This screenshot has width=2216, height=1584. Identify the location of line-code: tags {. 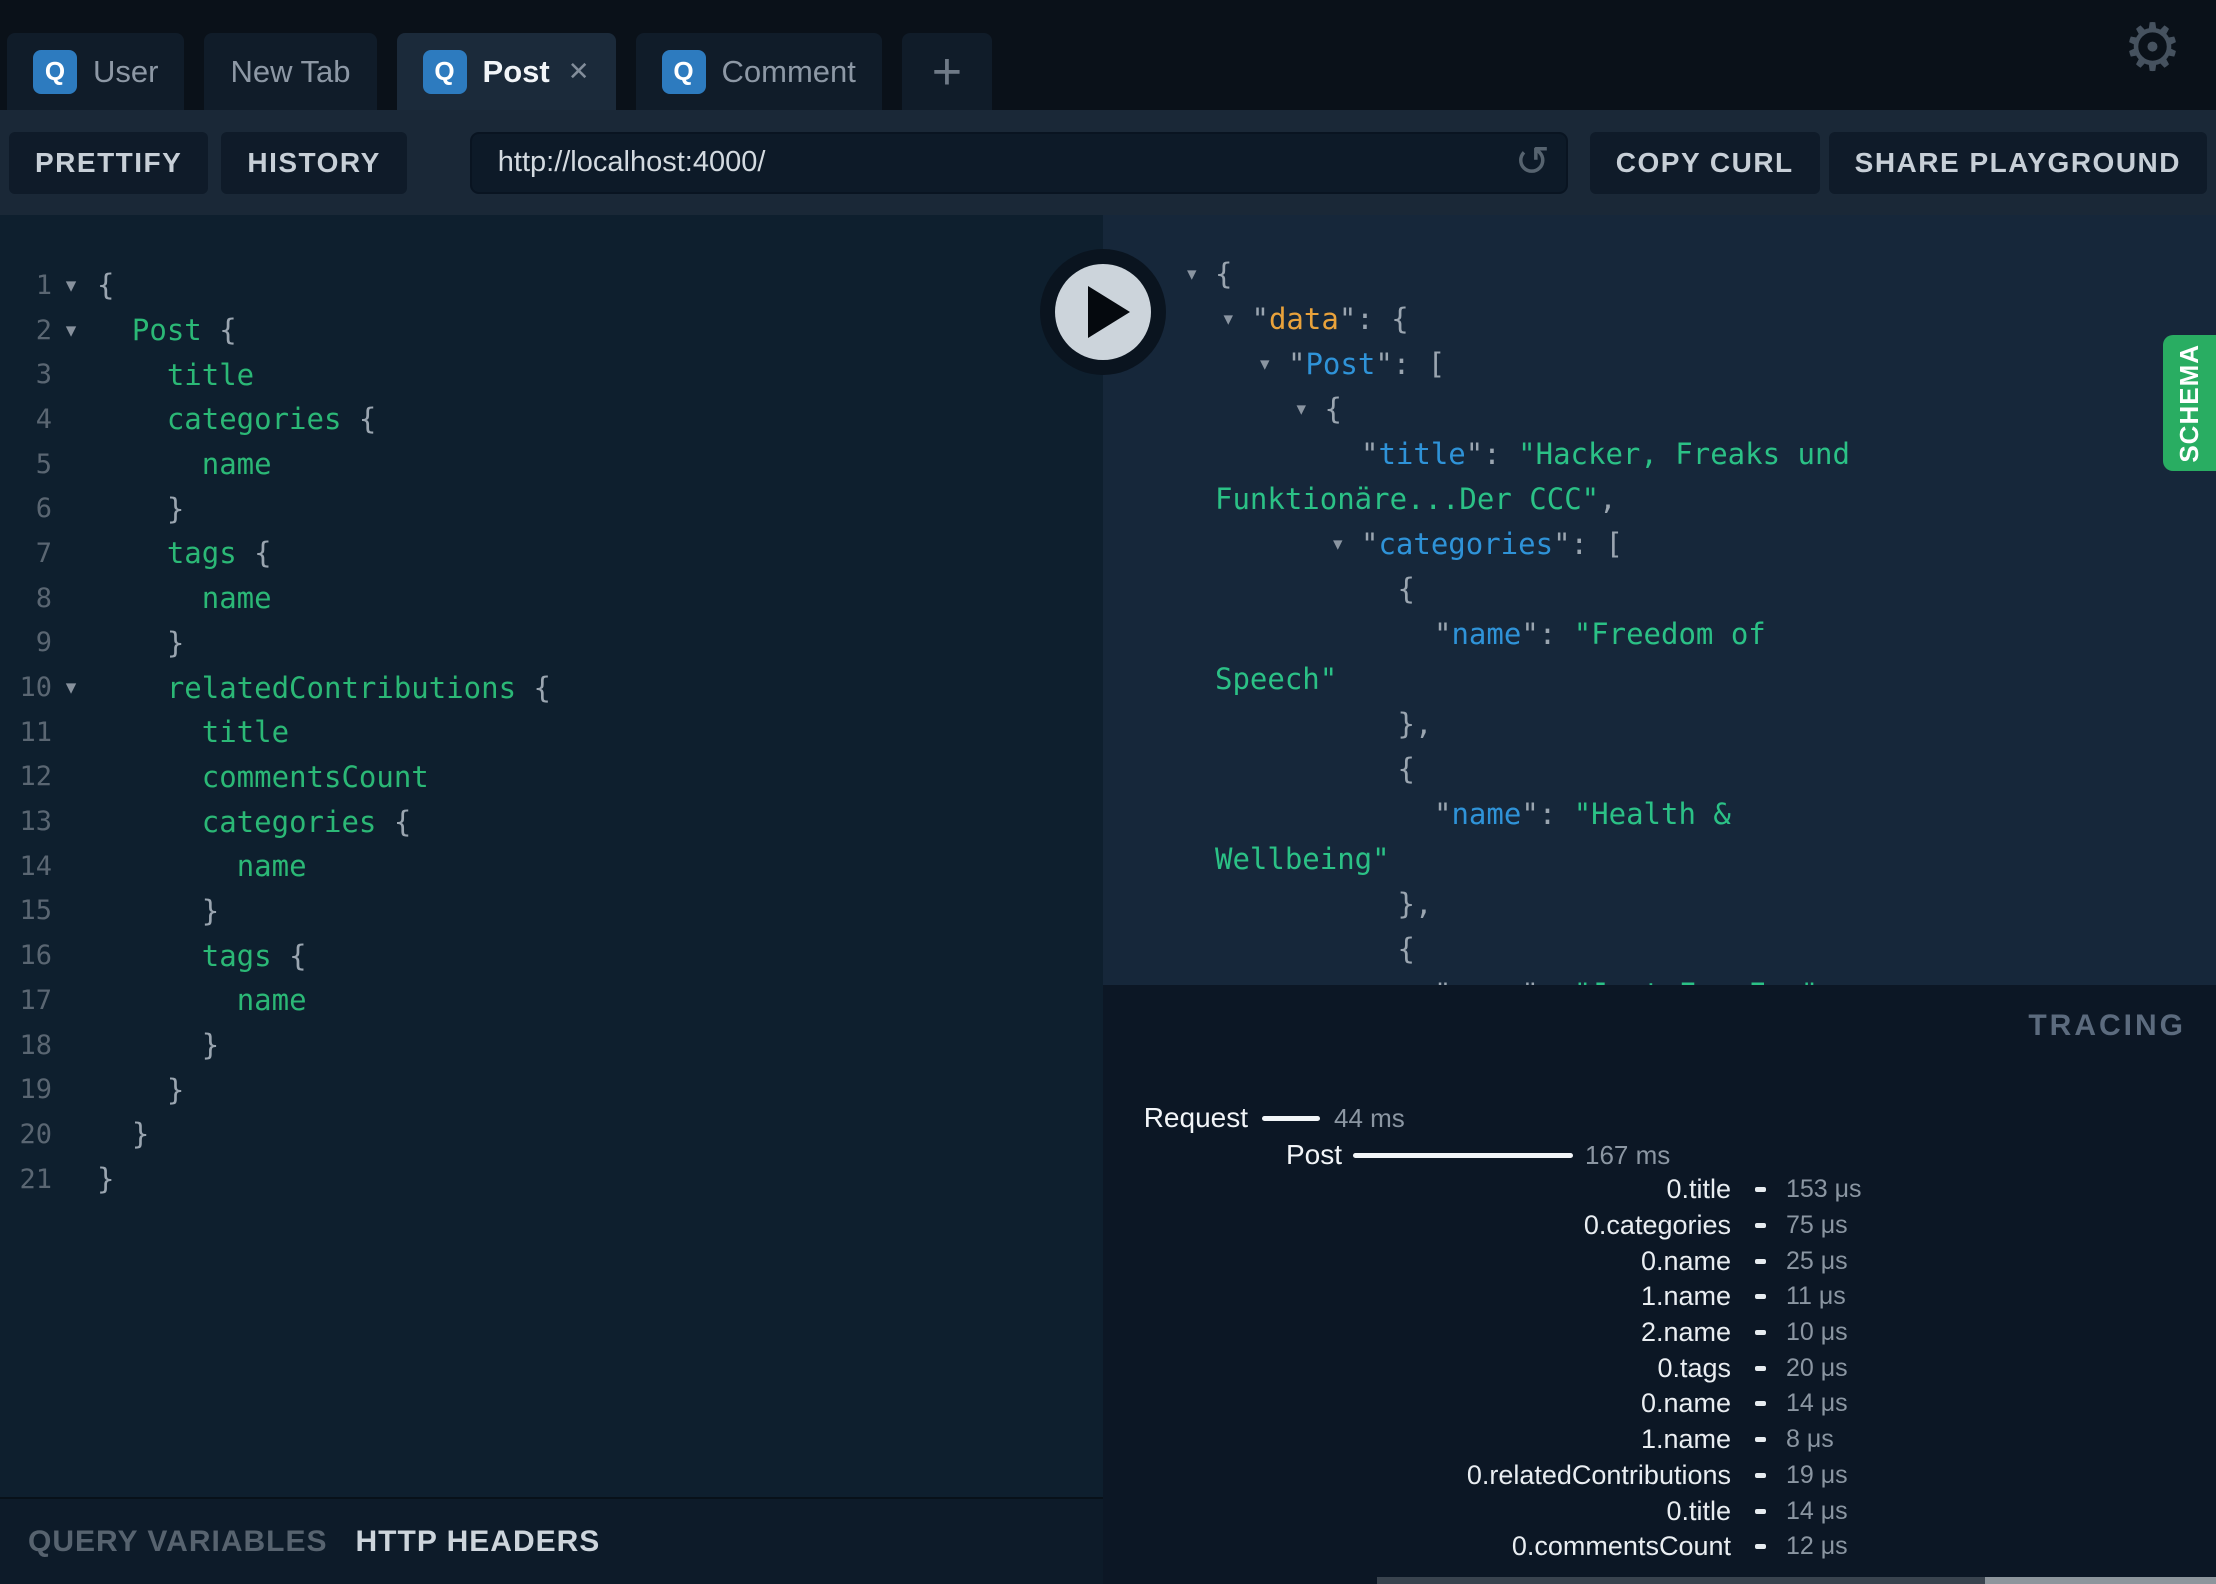
(254, 955).